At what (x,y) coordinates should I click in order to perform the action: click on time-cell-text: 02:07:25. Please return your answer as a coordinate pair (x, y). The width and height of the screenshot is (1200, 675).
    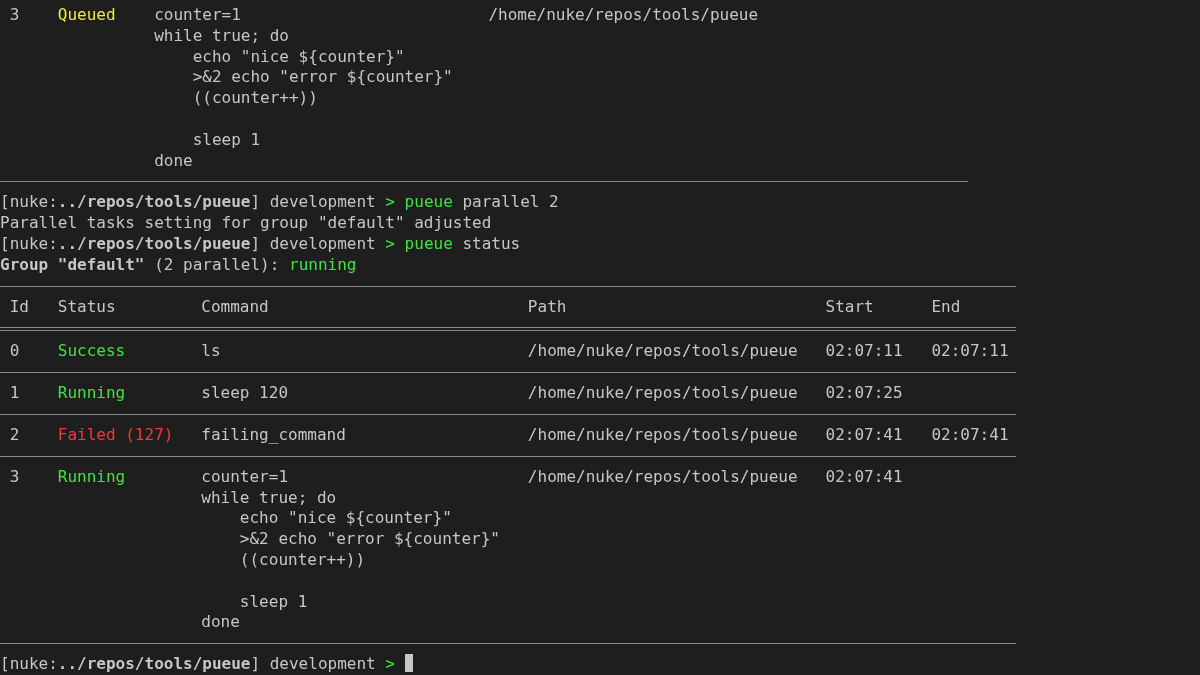
    Looking at the image, I should click on (864, 393).